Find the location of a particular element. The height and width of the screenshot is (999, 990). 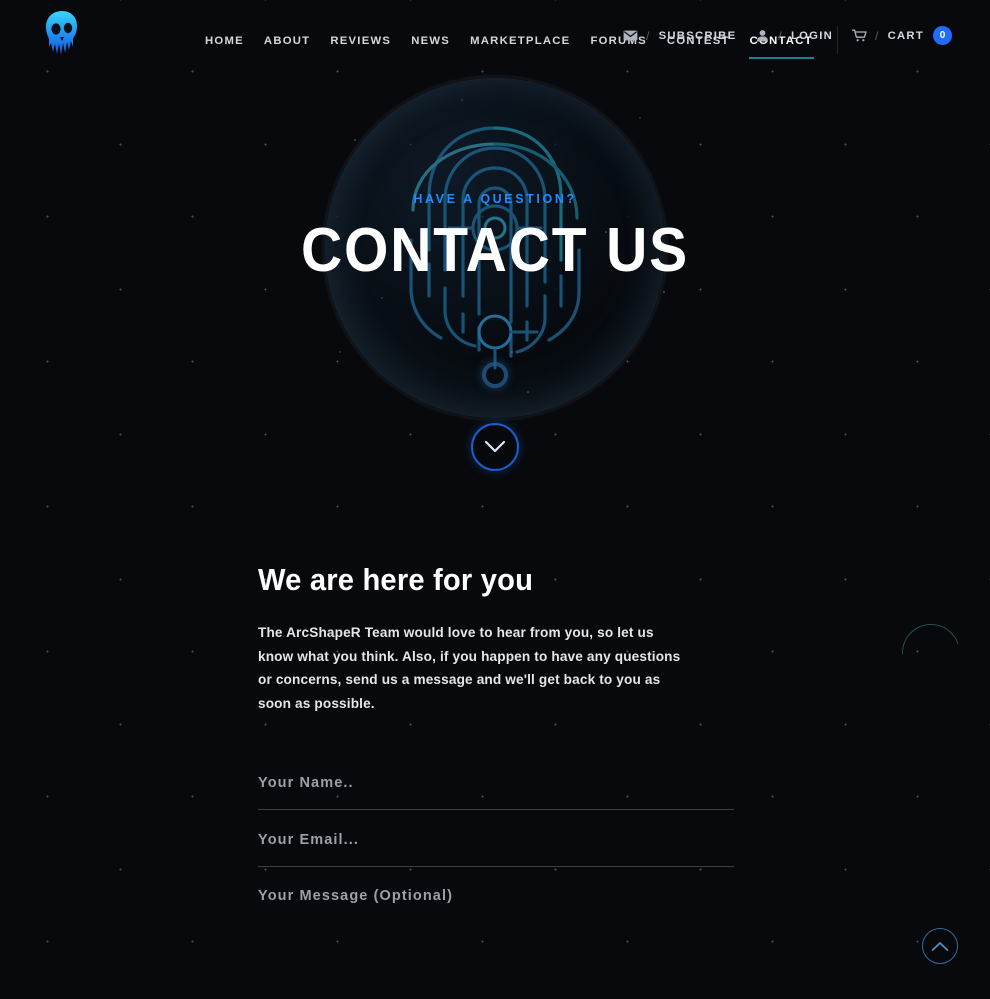

email-input is located at coordinates (496, 840).